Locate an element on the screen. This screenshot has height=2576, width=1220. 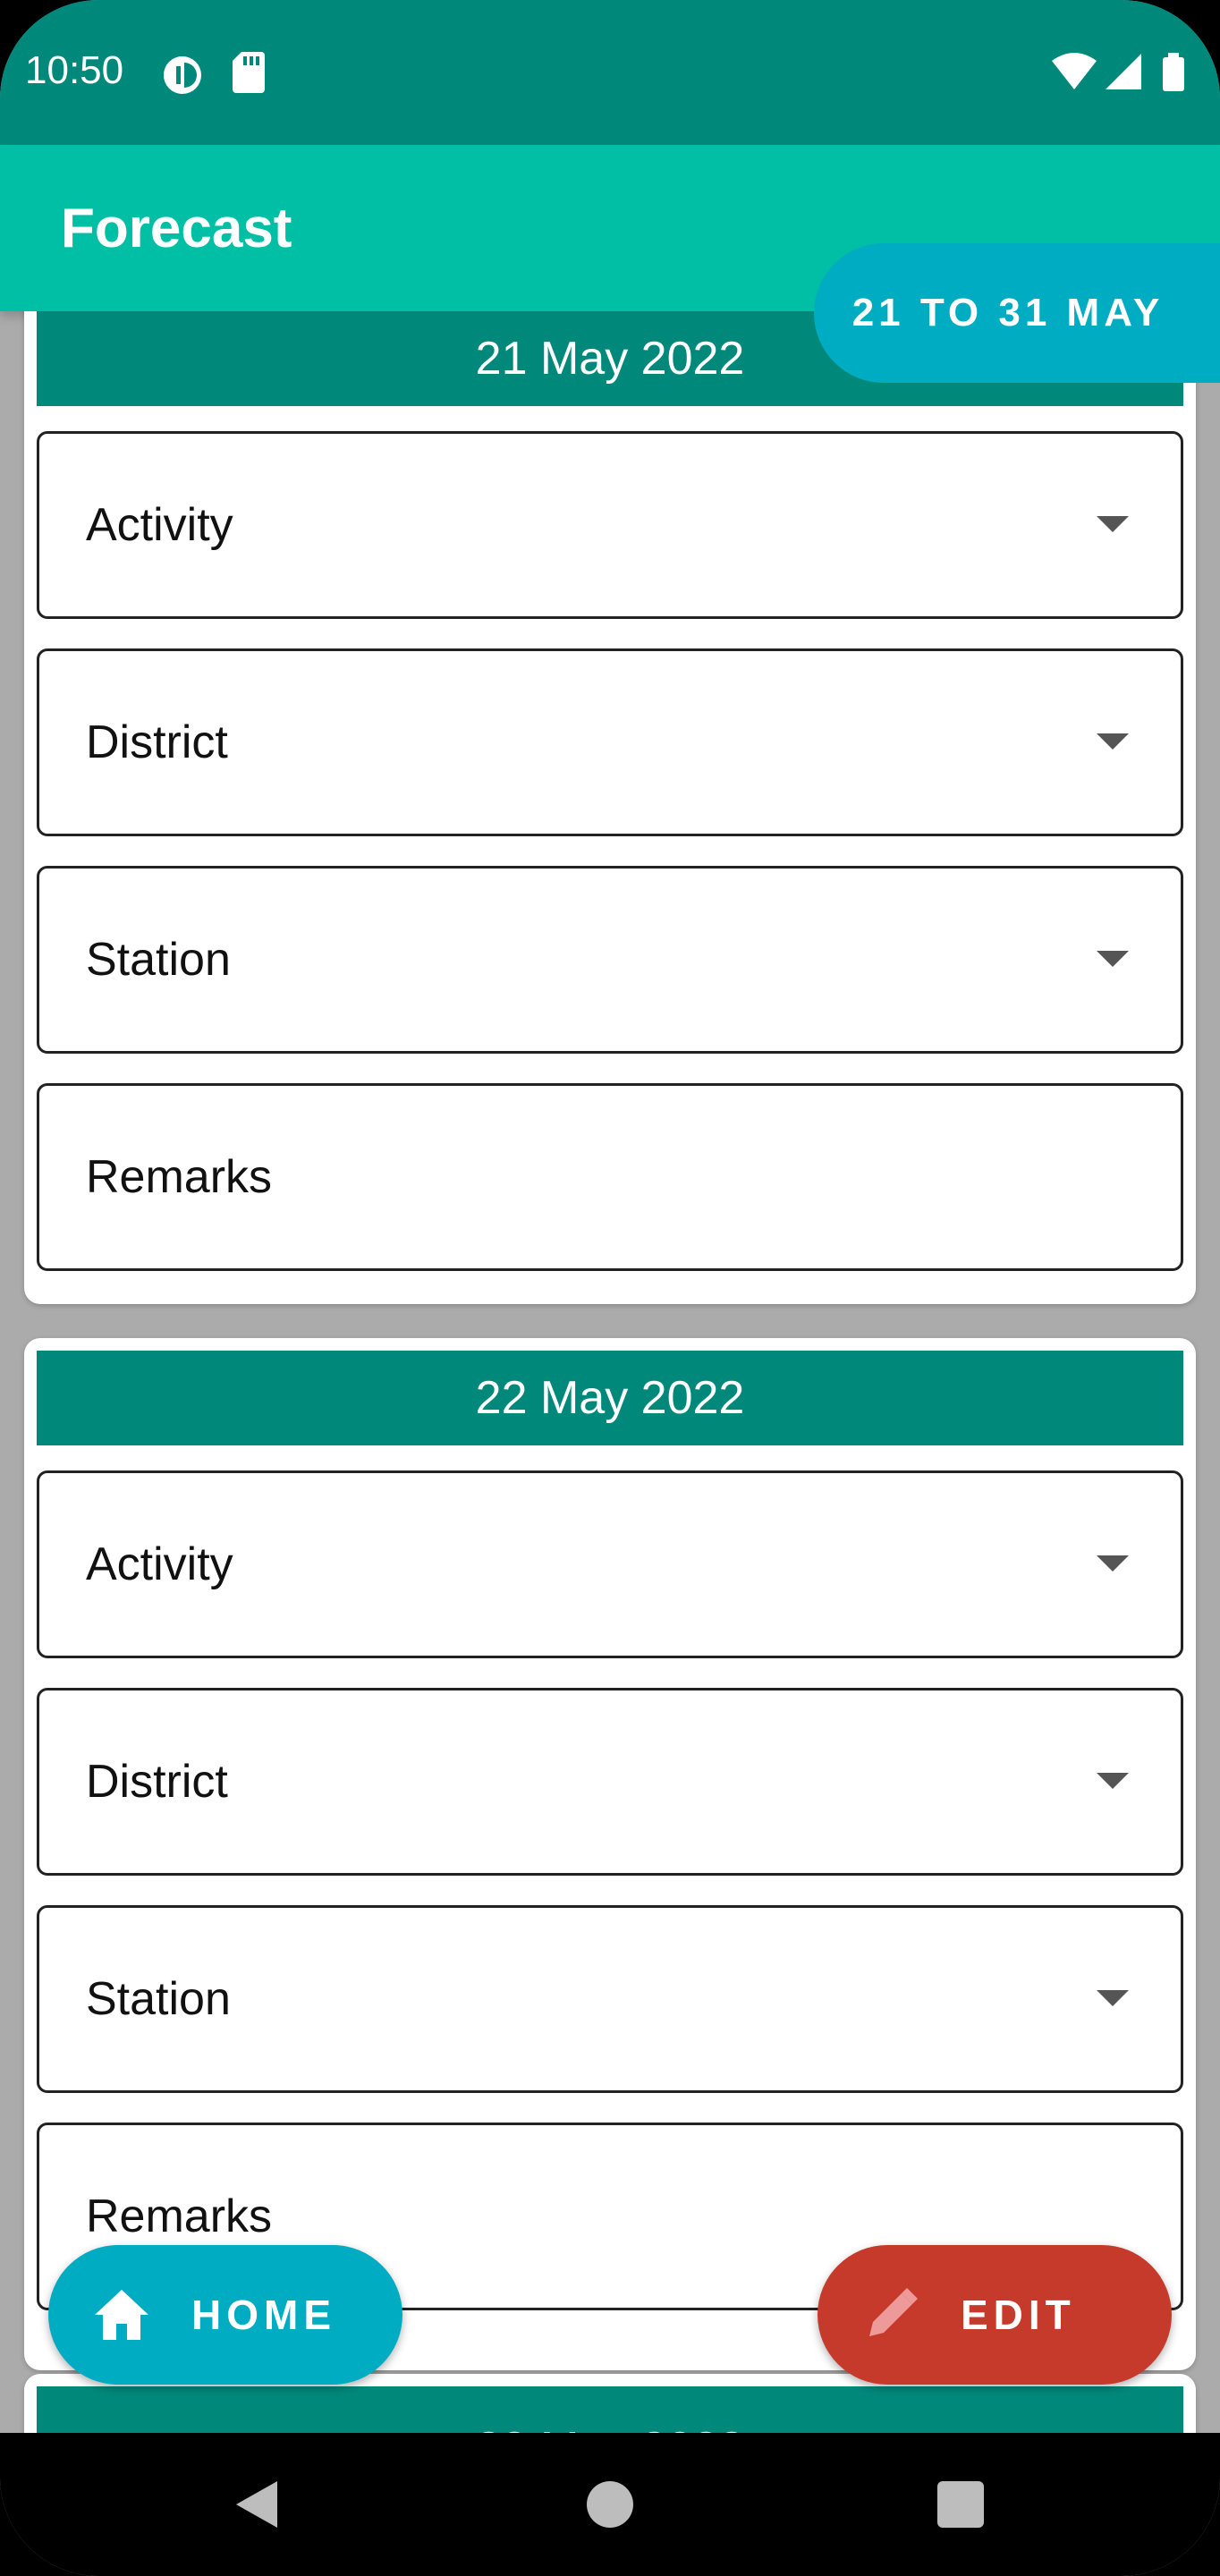
recents-icon is located at coordinates (961, 2504).